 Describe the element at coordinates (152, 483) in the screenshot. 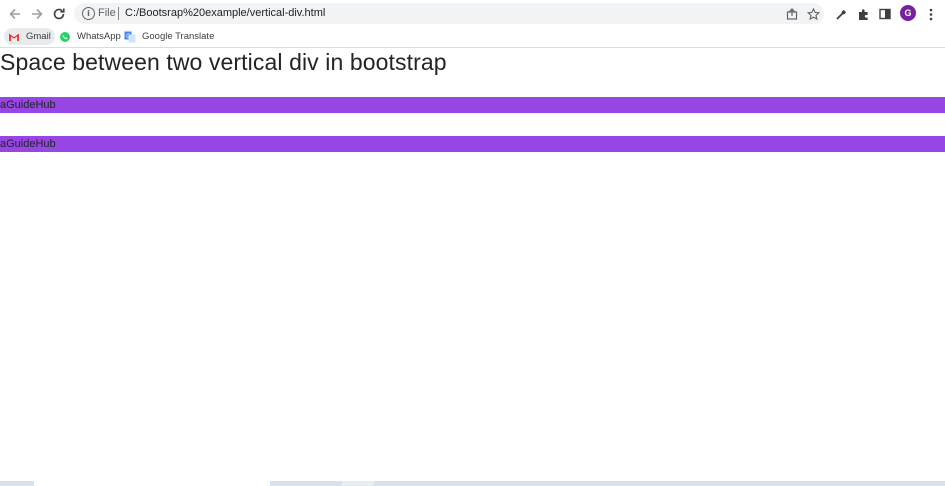

I see `taskbar-search-box` at that location.